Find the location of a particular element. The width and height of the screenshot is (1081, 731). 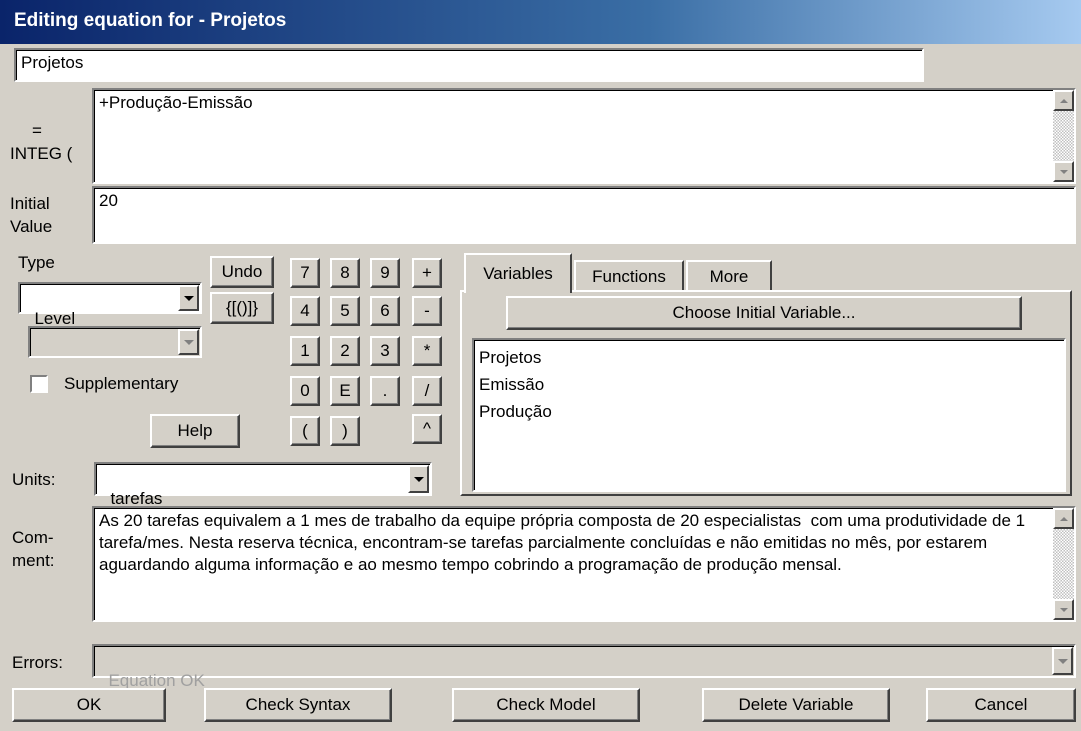

key-multiply: * is located at coordinates (427, 351).